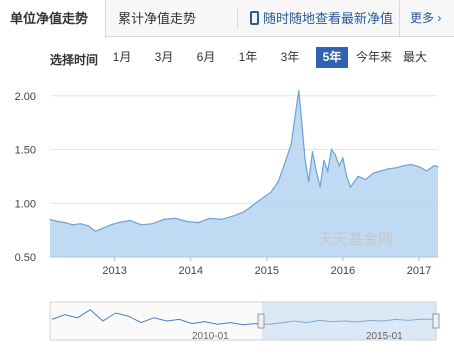  Describe the element at coordinates (415, 57) in the screenshot. I see `range-max-button: 最大` at that location.